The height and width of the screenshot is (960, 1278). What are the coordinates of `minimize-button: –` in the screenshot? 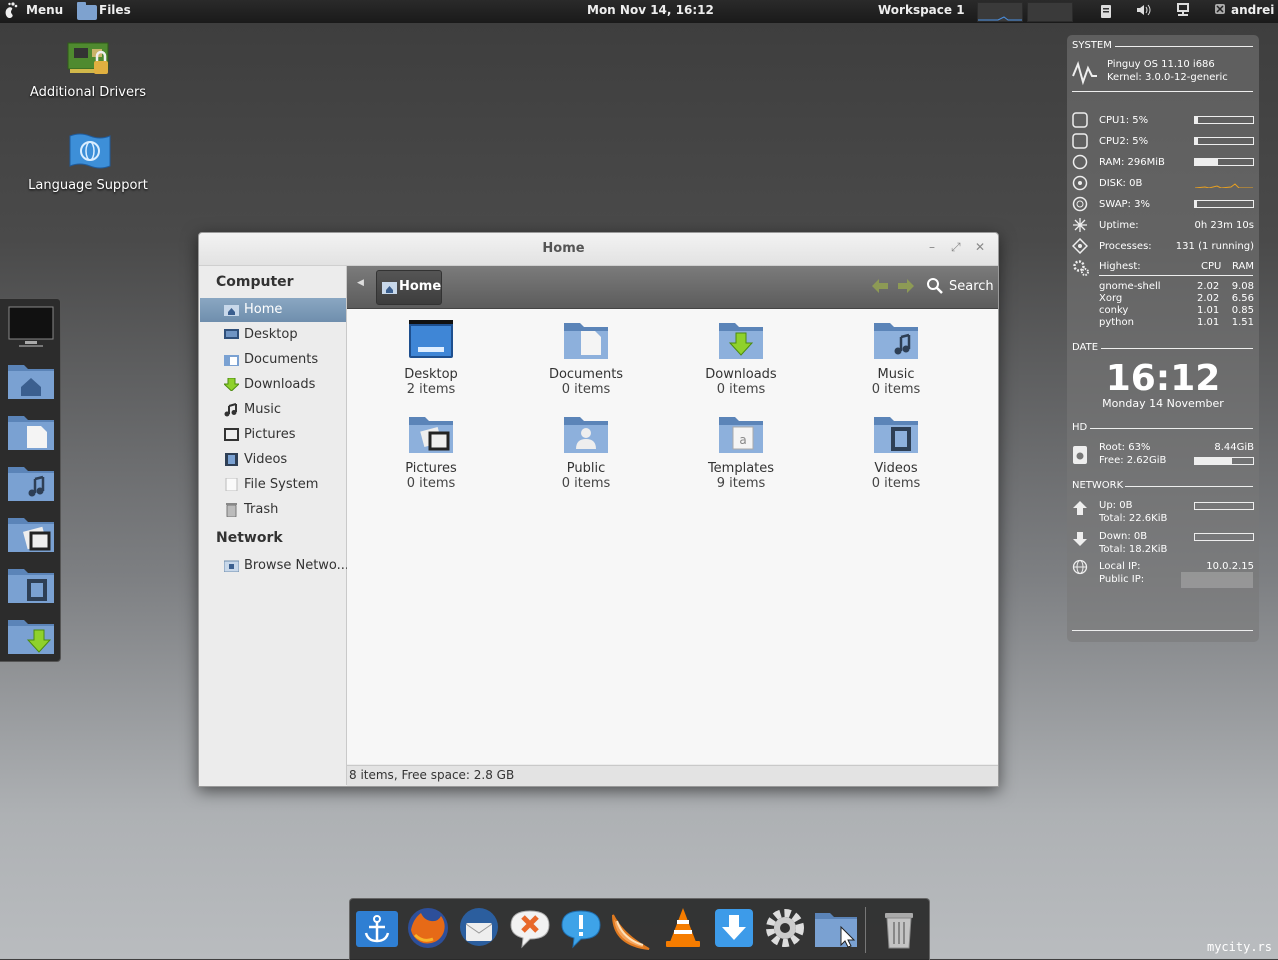 It's located at (932, 247).